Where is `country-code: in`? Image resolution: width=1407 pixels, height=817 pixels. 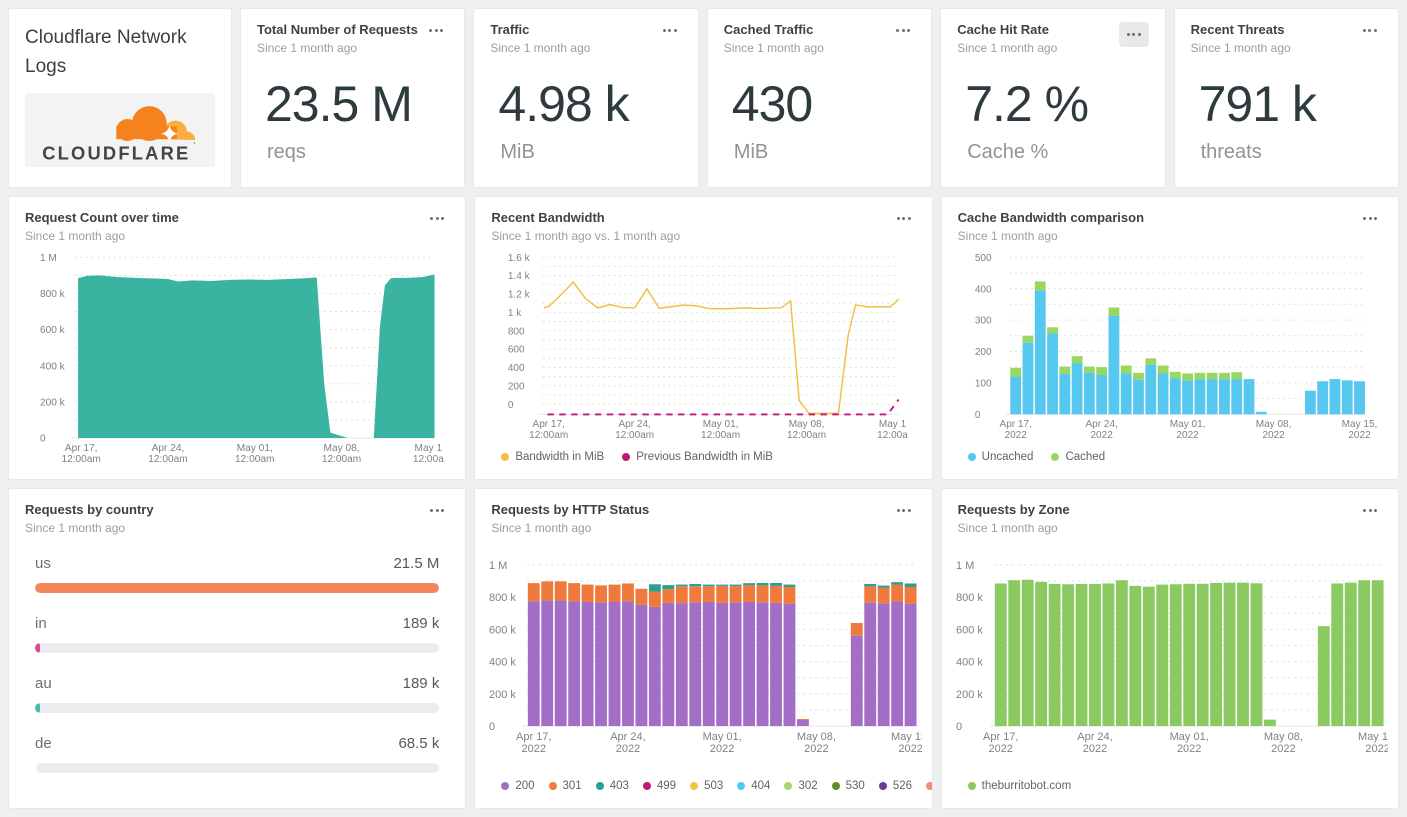
country-code: in is located at coordinates (41, 623).